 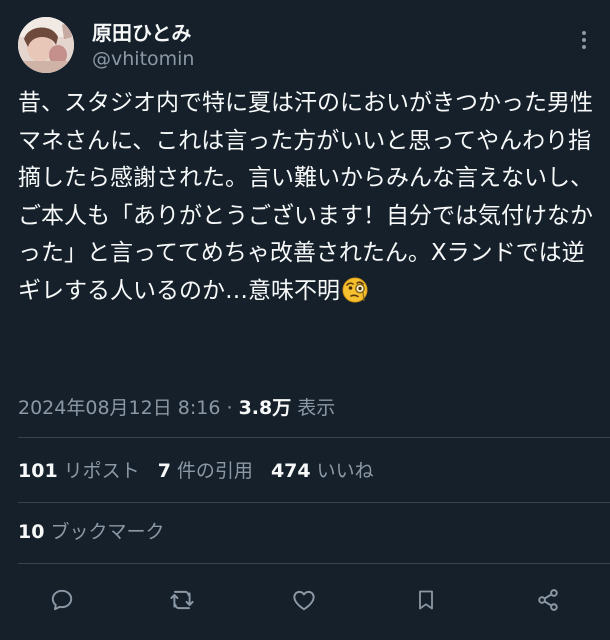 I want to click on reposts-stat: 101 リポスト, so click(x=79, y=471).